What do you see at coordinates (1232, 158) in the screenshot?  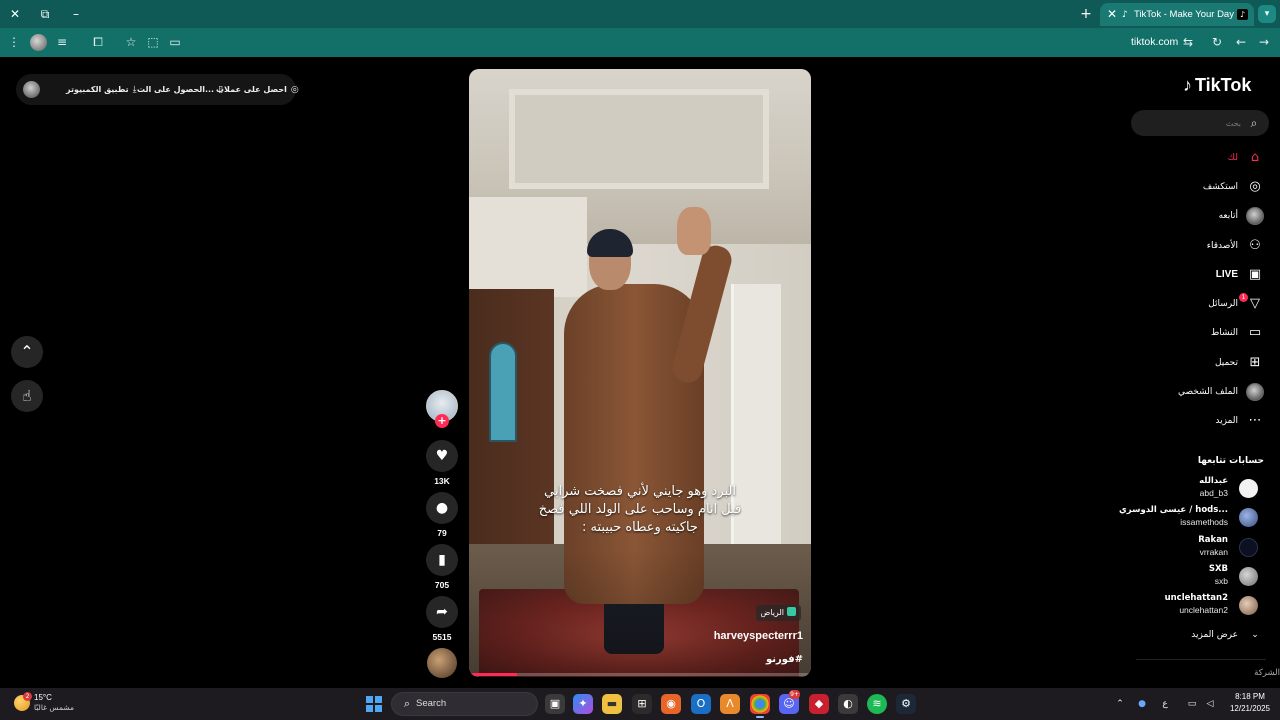 I see `nav-label: لك` at bounding box center [1232, 158].